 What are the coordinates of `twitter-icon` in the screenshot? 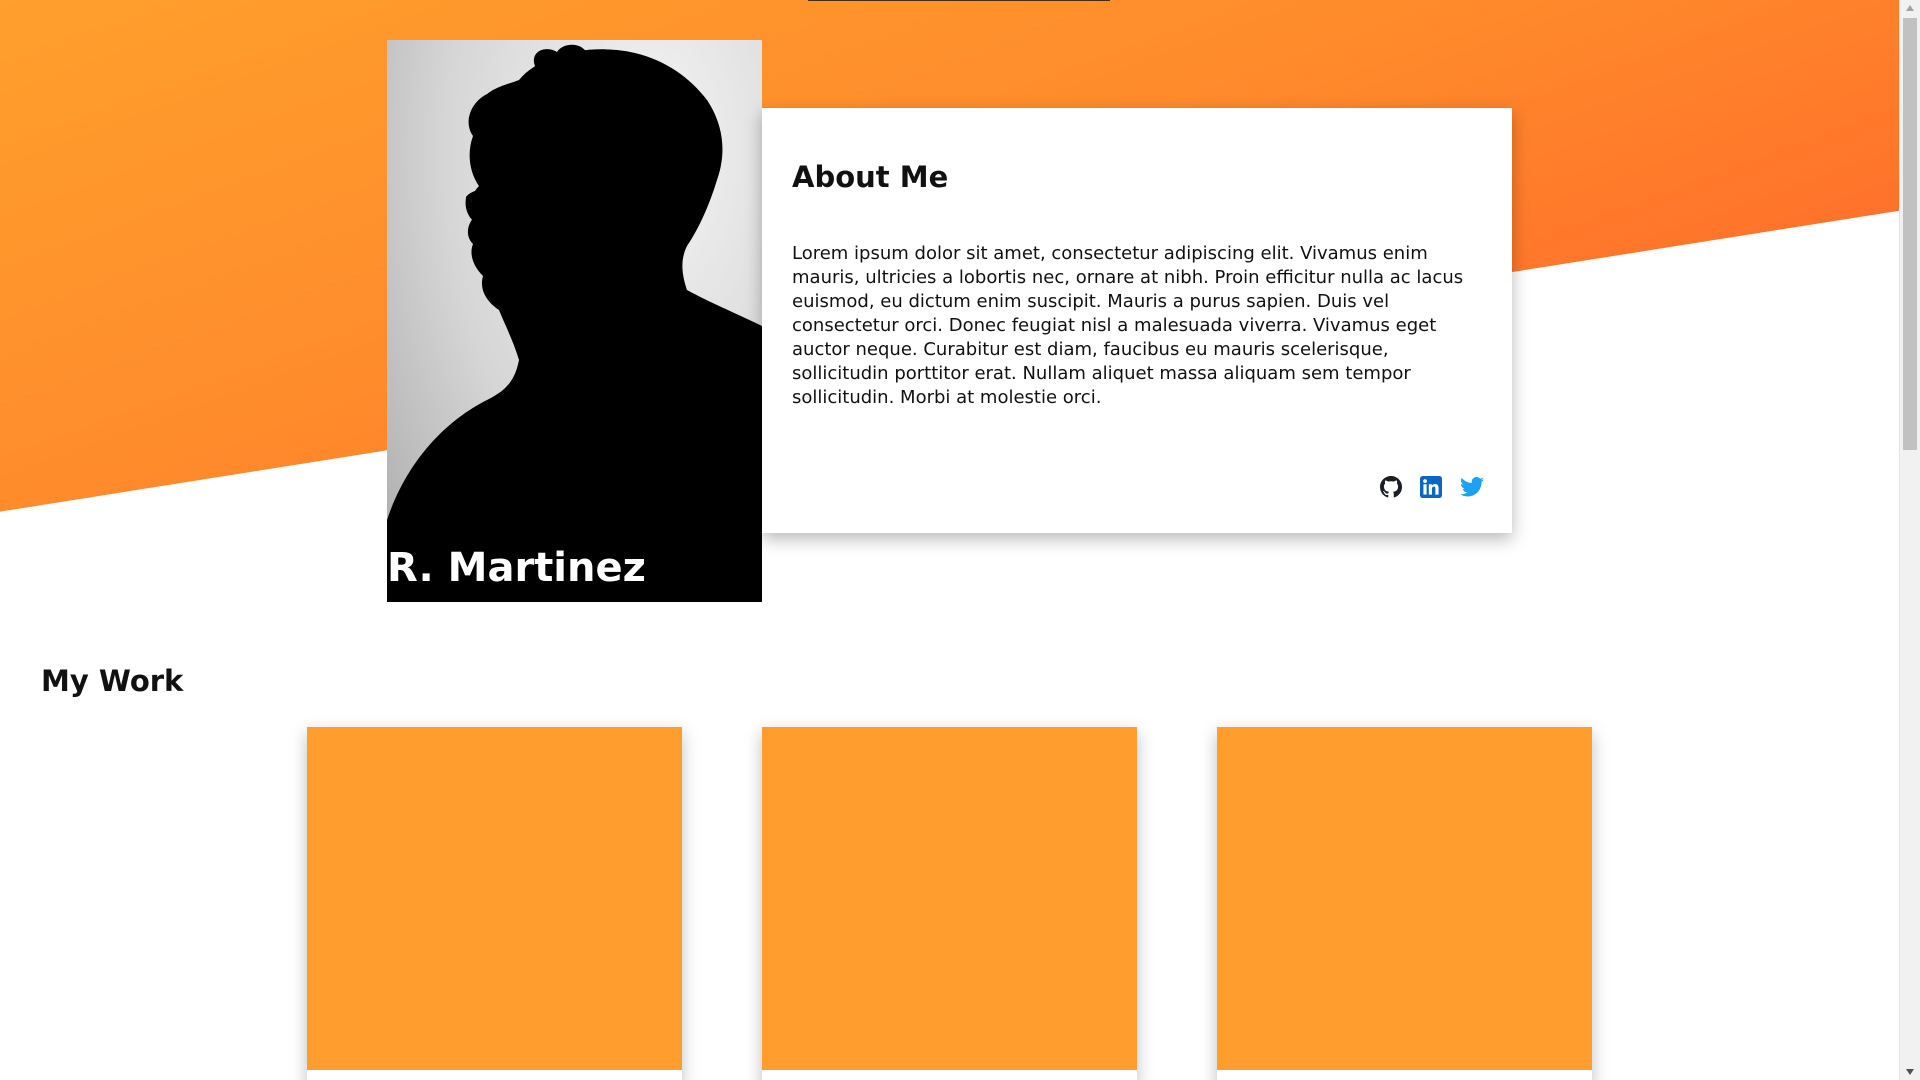 It's located at (1472, 487).